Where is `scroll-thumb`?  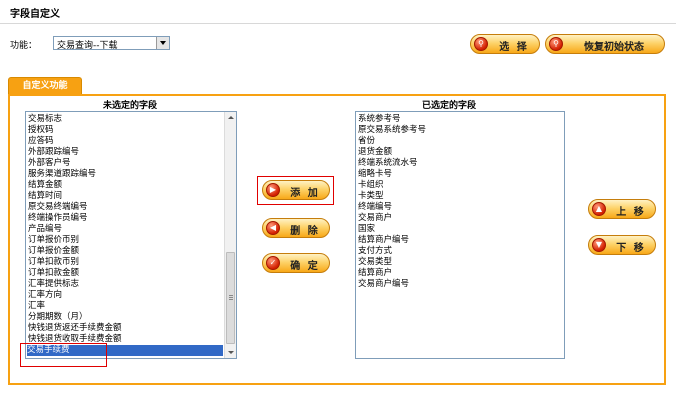 scroll-thumb is located at coordinates (230, 298).